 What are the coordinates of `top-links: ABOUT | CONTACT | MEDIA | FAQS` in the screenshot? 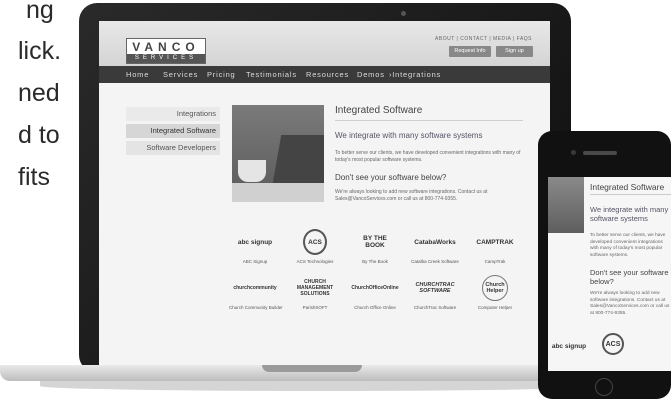 It's located at (483, 39).